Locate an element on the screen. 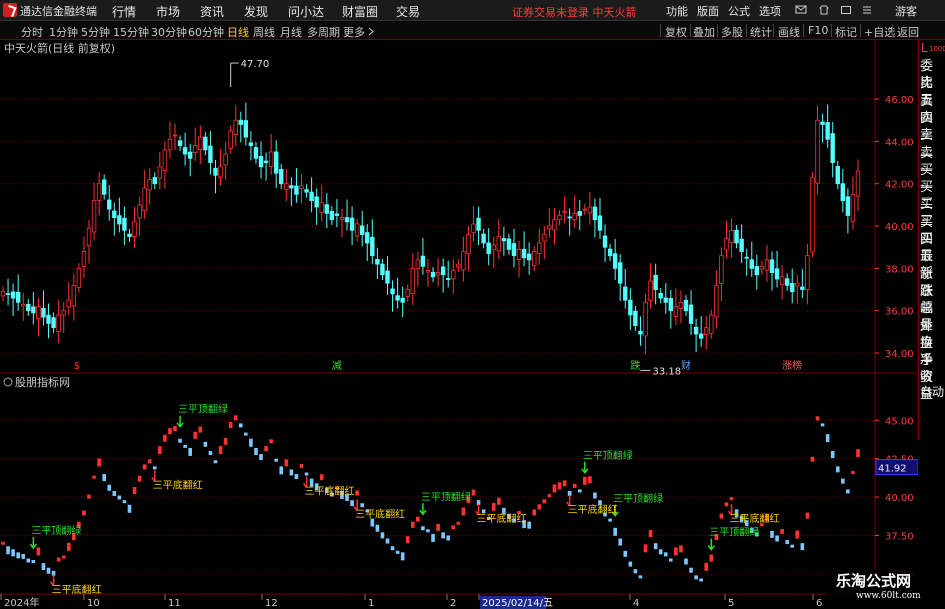 Image resolution: width=945 pixels, height=609 pixels. quote-header: L 1000 is located at coordinates (933, 48).